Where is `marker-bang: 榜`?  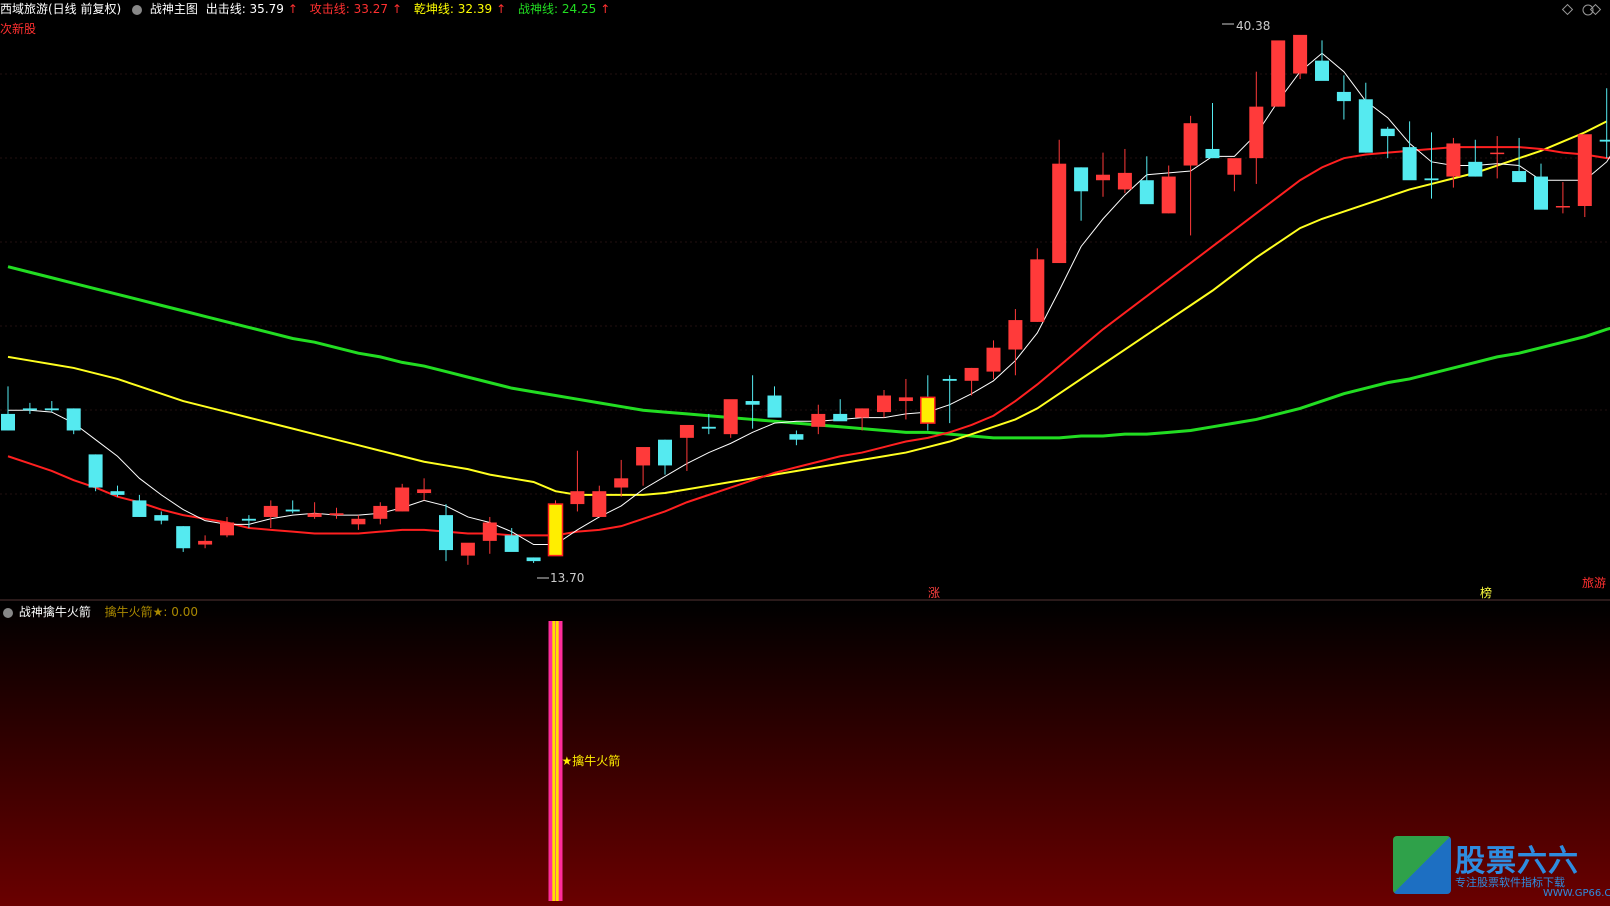 marker-bang: 榜 is located at coordinates (1486, 592).